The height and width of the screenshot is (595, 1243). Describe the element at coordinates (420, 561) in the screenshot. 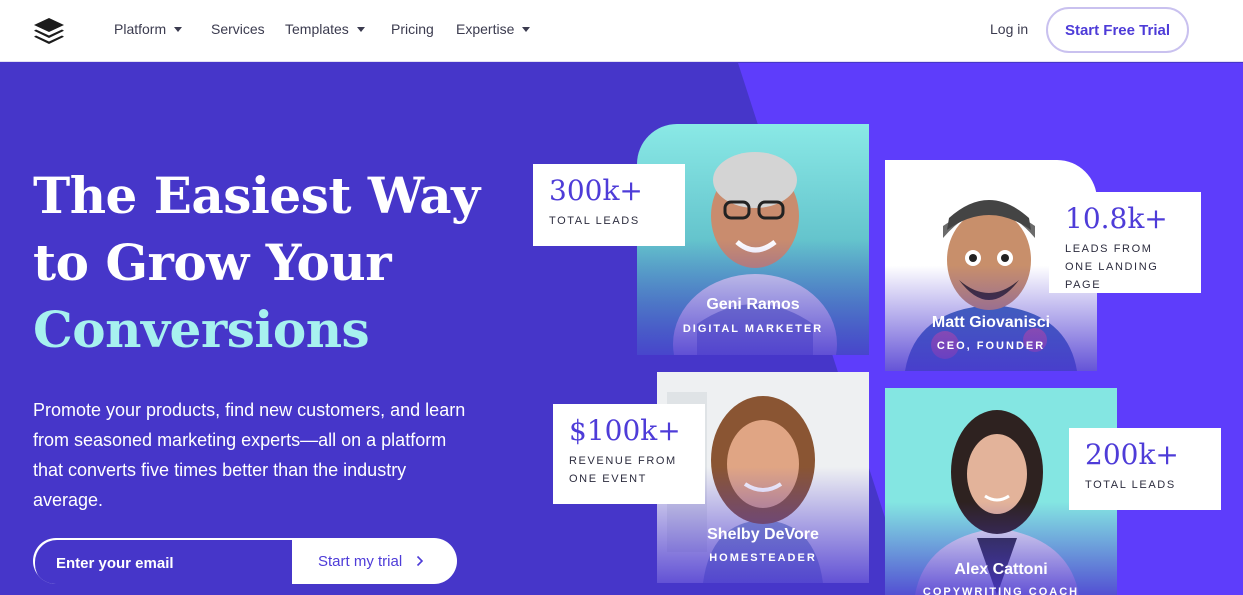

I see `chevron-right-icon` at that location.